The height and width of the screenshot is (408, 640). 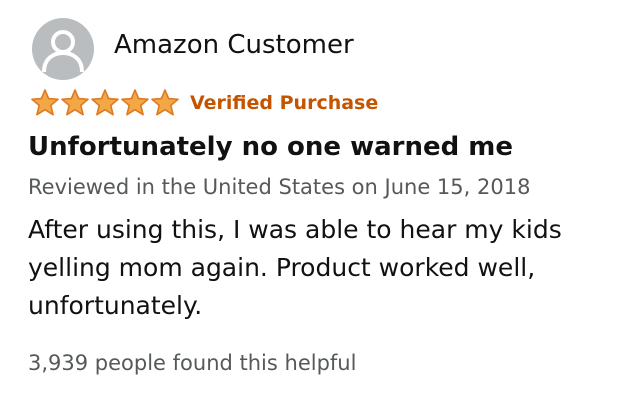 I want to click on reviewer-name: Amazon Customer, so click(x=234, y=45).